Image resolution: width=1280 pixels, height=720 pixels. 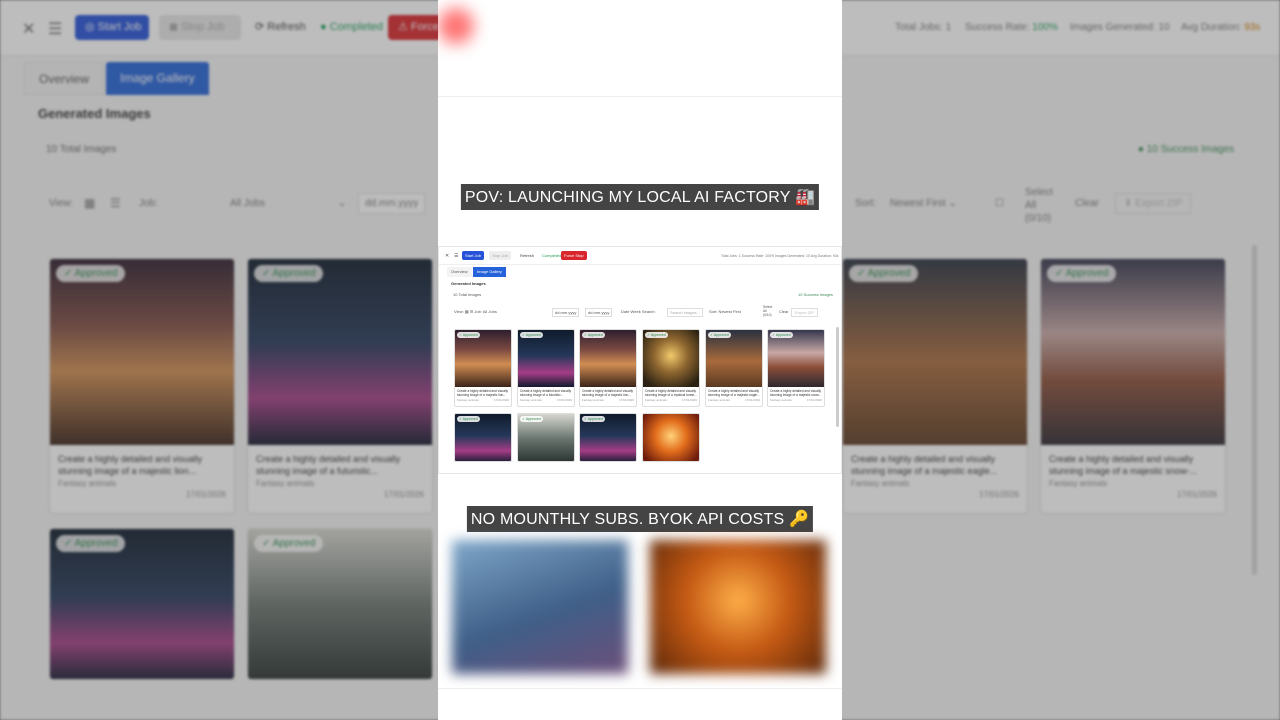 I want to click on mini-start-button: Start Job, so click(x=473, y=255).